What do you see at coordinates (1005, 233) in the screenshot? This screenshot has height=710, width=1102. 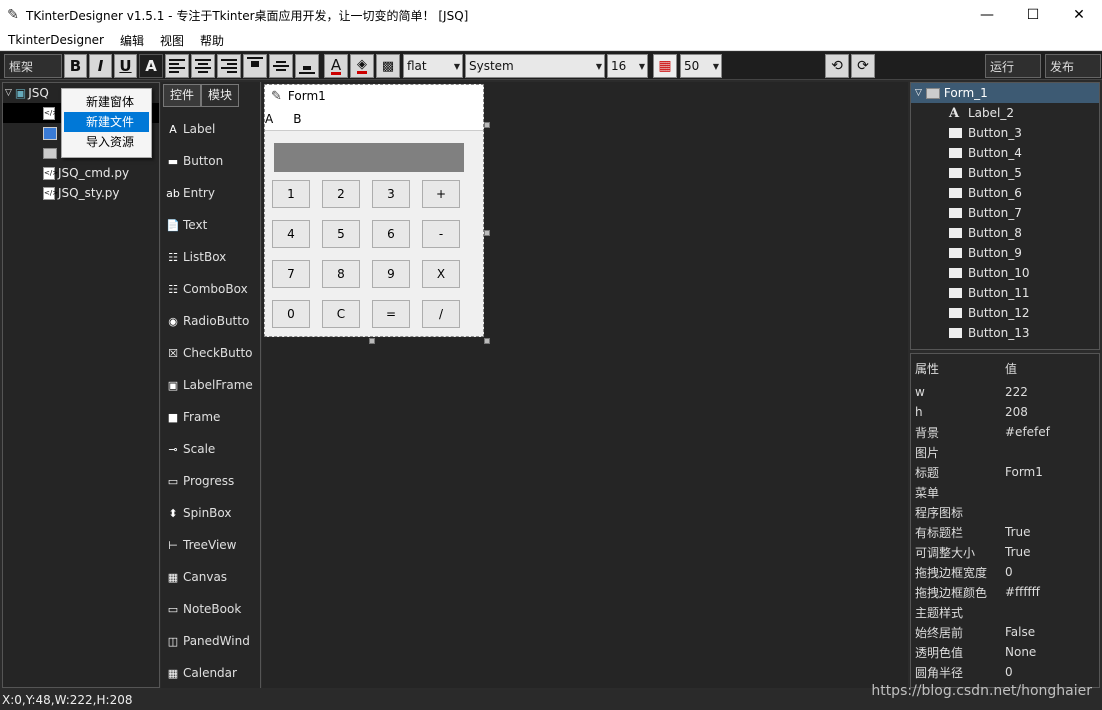 I see `tree-item: Button_8` at bounding box center [1005, 233].